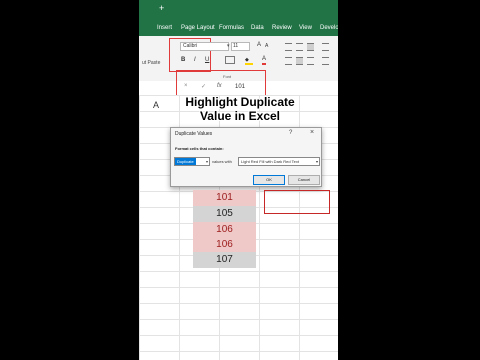  I want to click on indent-icon, so click(325, 61).